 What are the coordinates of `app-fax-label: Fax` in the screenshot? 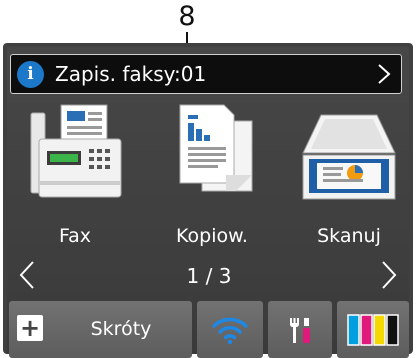 It's located at (75, 236).